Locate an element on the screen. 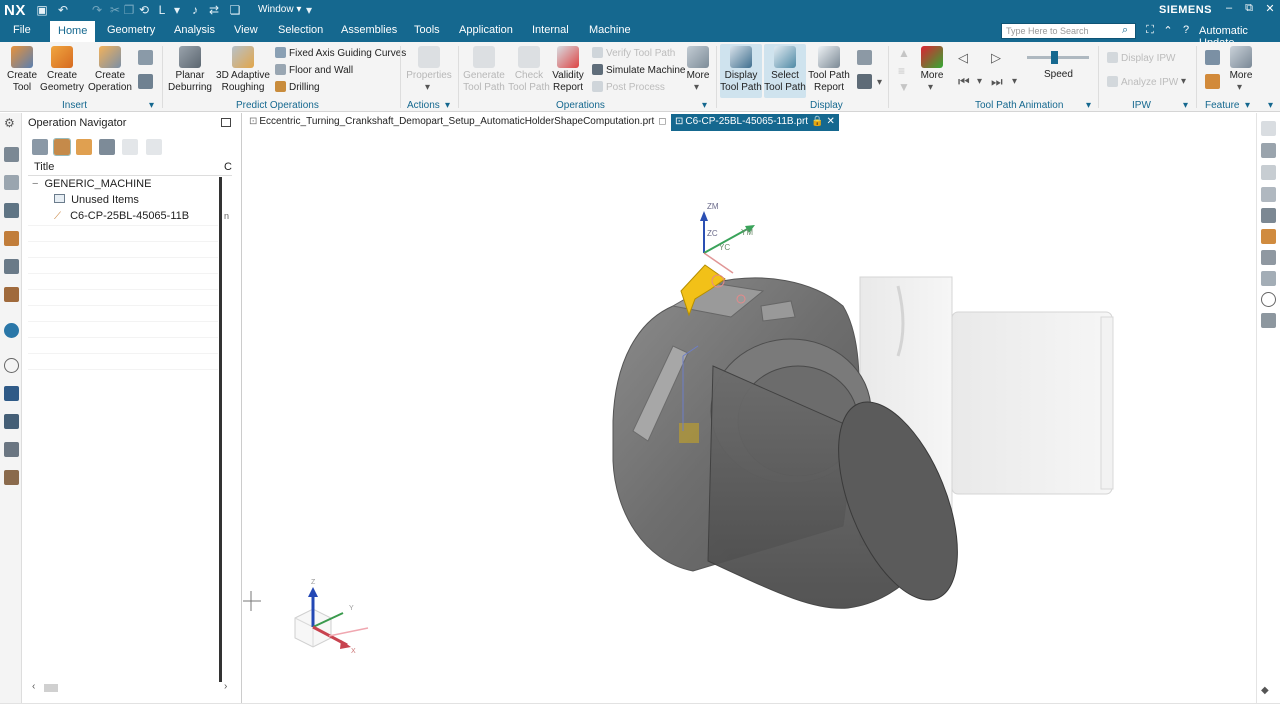  floor-wall-button: Floor and Wall is located at coordinates (314, 70).